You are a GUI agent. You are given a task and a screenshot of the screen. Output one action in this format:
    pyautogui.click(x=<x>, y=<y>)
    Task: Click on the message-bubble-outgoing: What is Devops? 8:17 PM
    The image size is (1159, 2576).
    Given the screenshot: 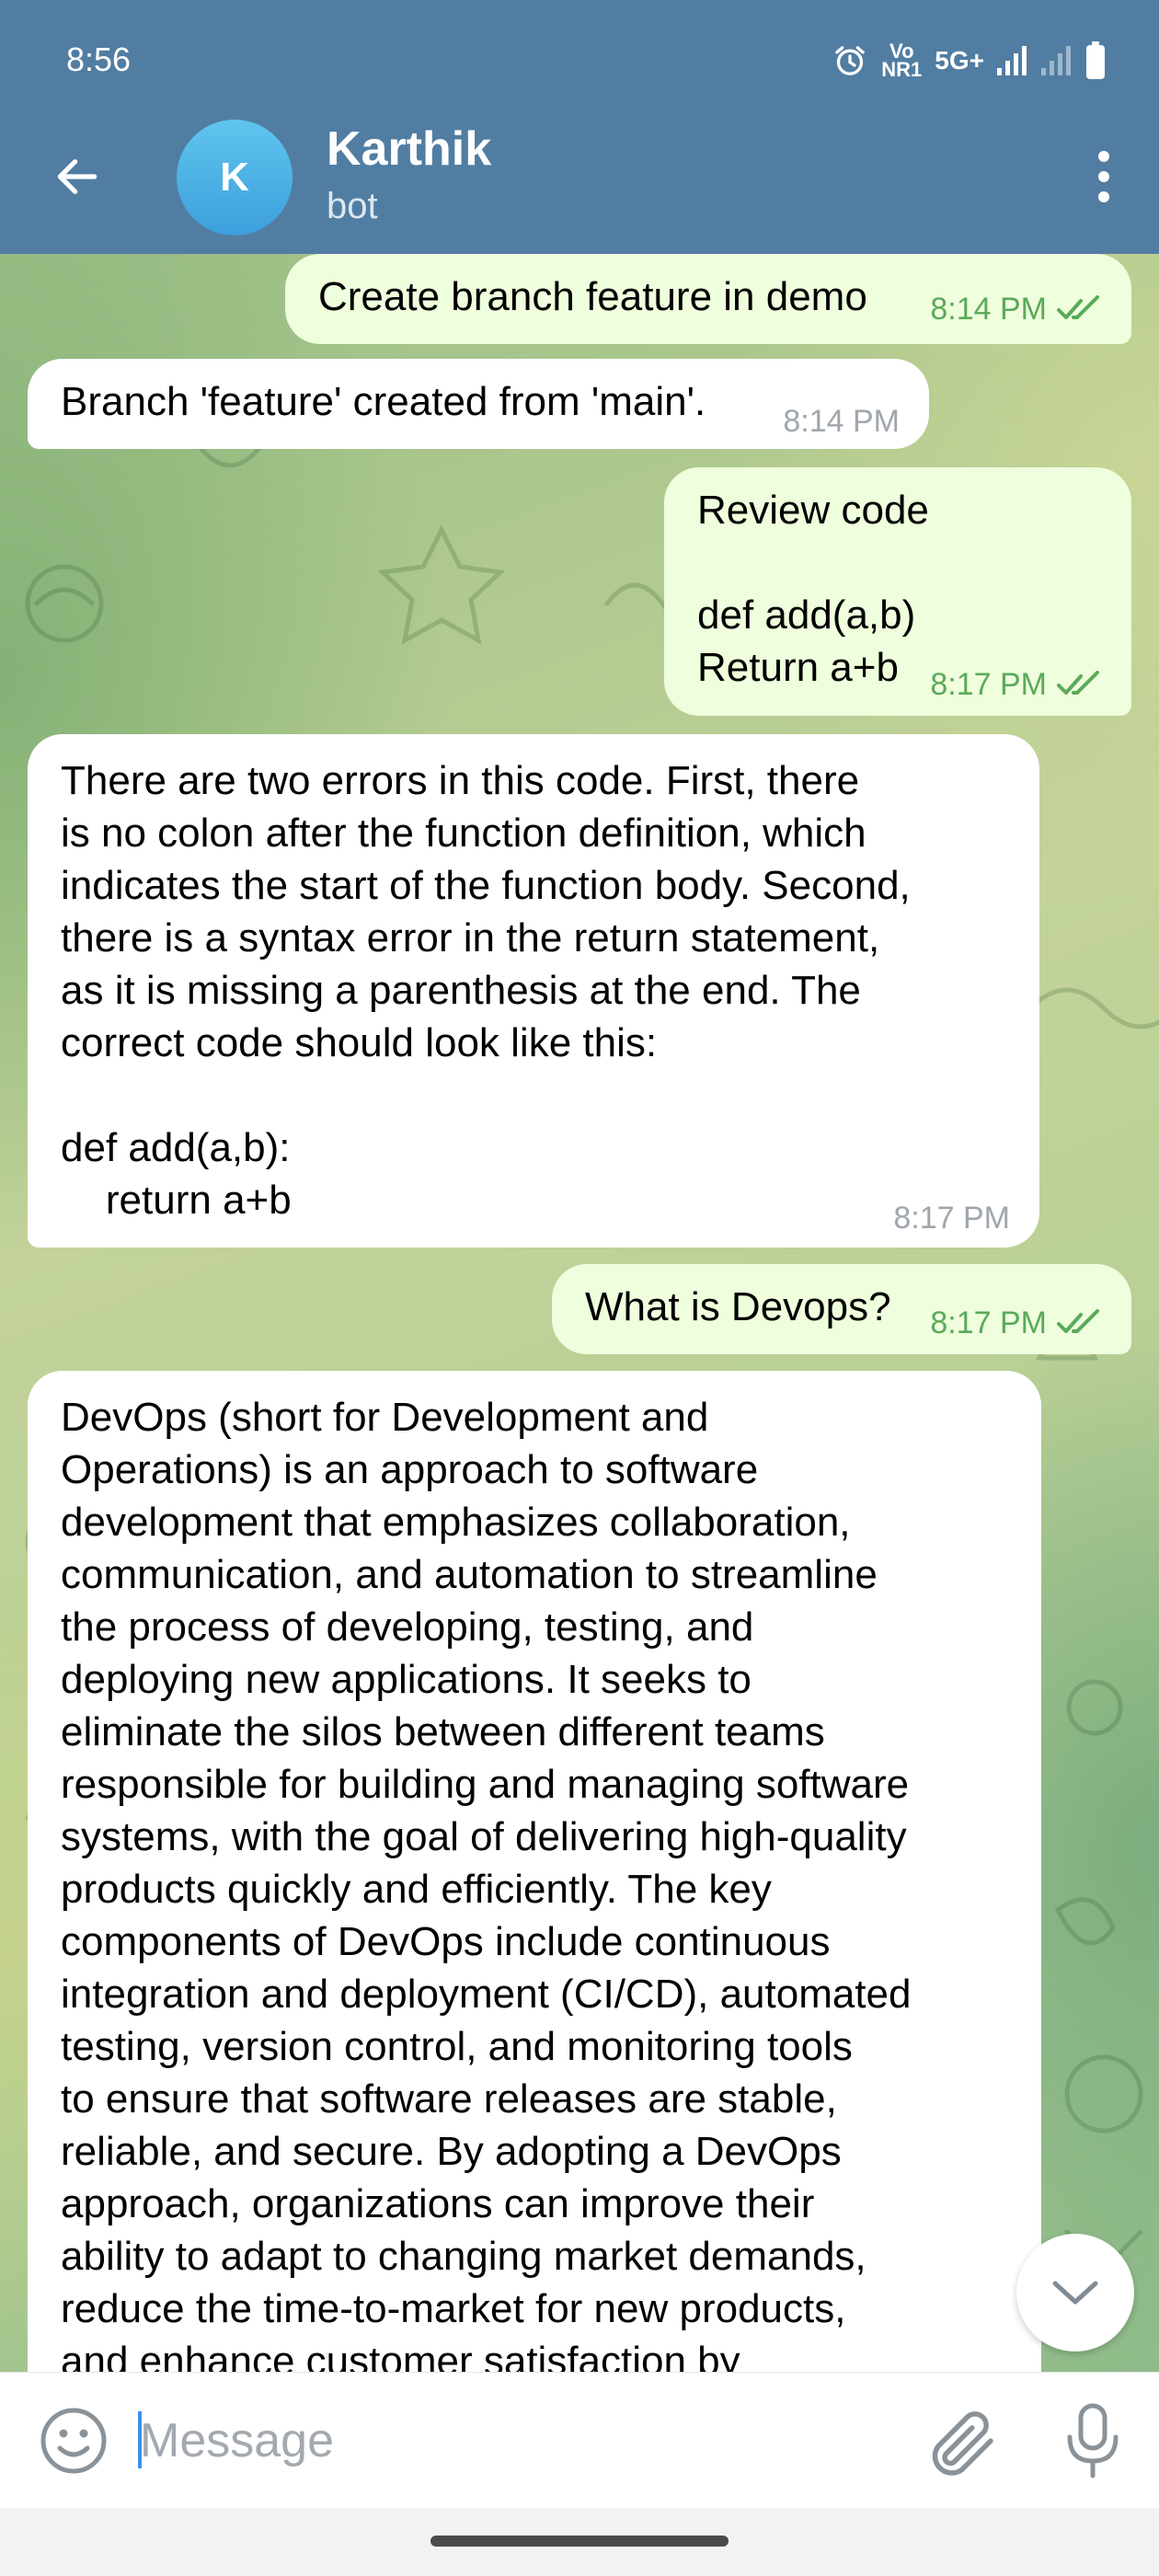 What is the action you would take?
    pyautogui.click(x=841, y=1309)
    